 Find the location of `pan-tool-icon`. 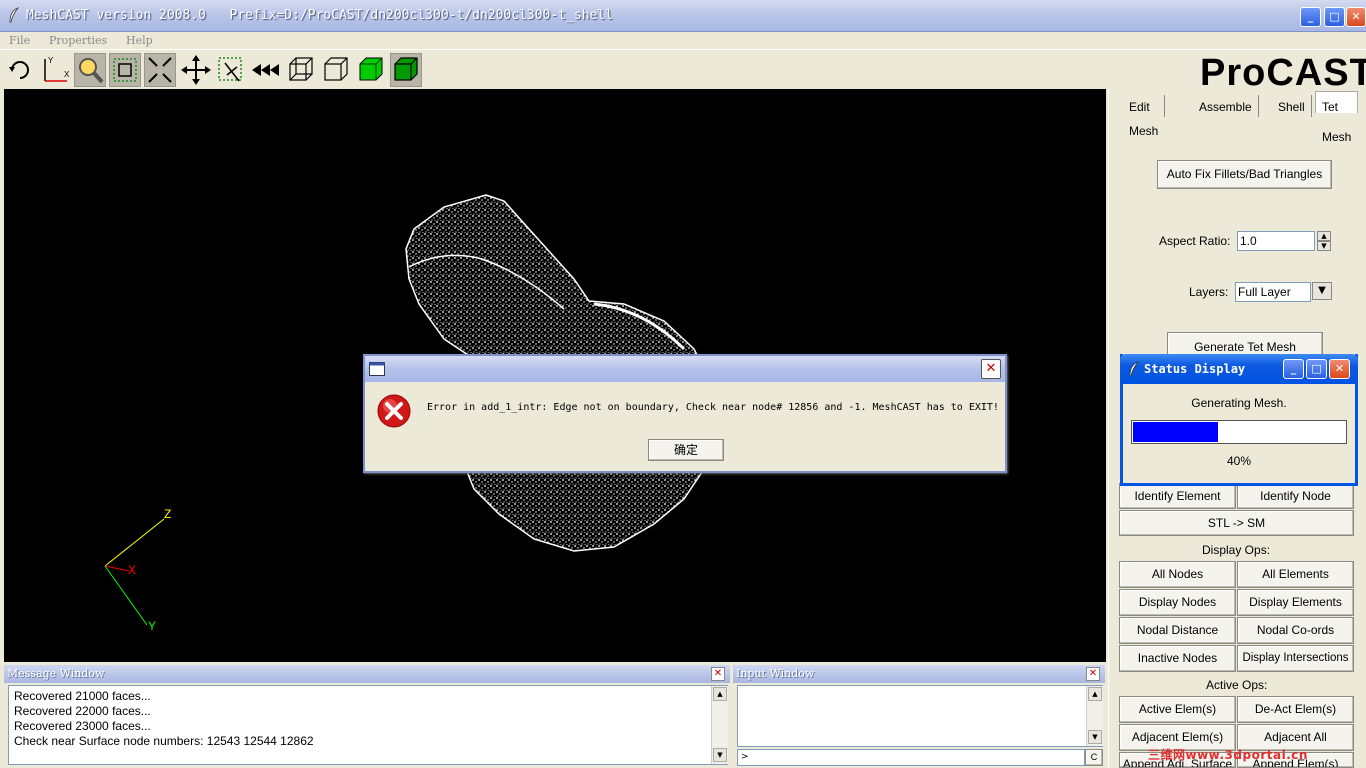

pan-tool-icon is located at coordinates (196, 70).